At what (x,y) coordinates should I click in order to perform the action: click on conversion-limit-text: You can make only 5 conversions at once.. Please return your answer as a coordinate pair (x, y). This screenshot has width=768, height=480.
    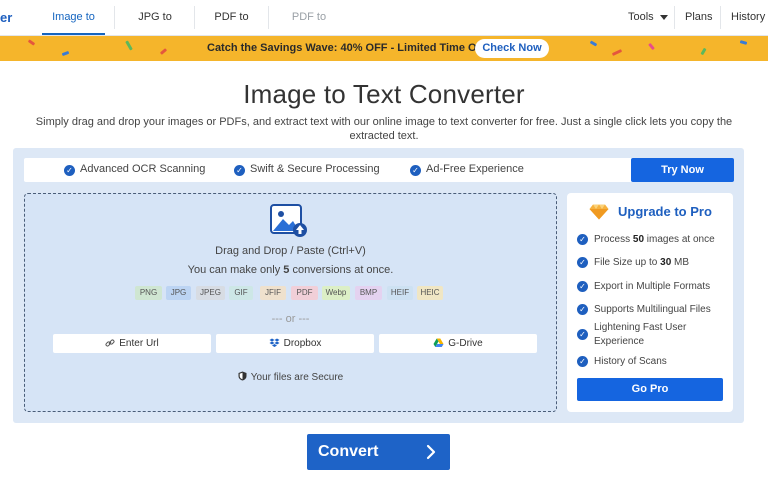
    Looking at the image, I should click on (290, 270).